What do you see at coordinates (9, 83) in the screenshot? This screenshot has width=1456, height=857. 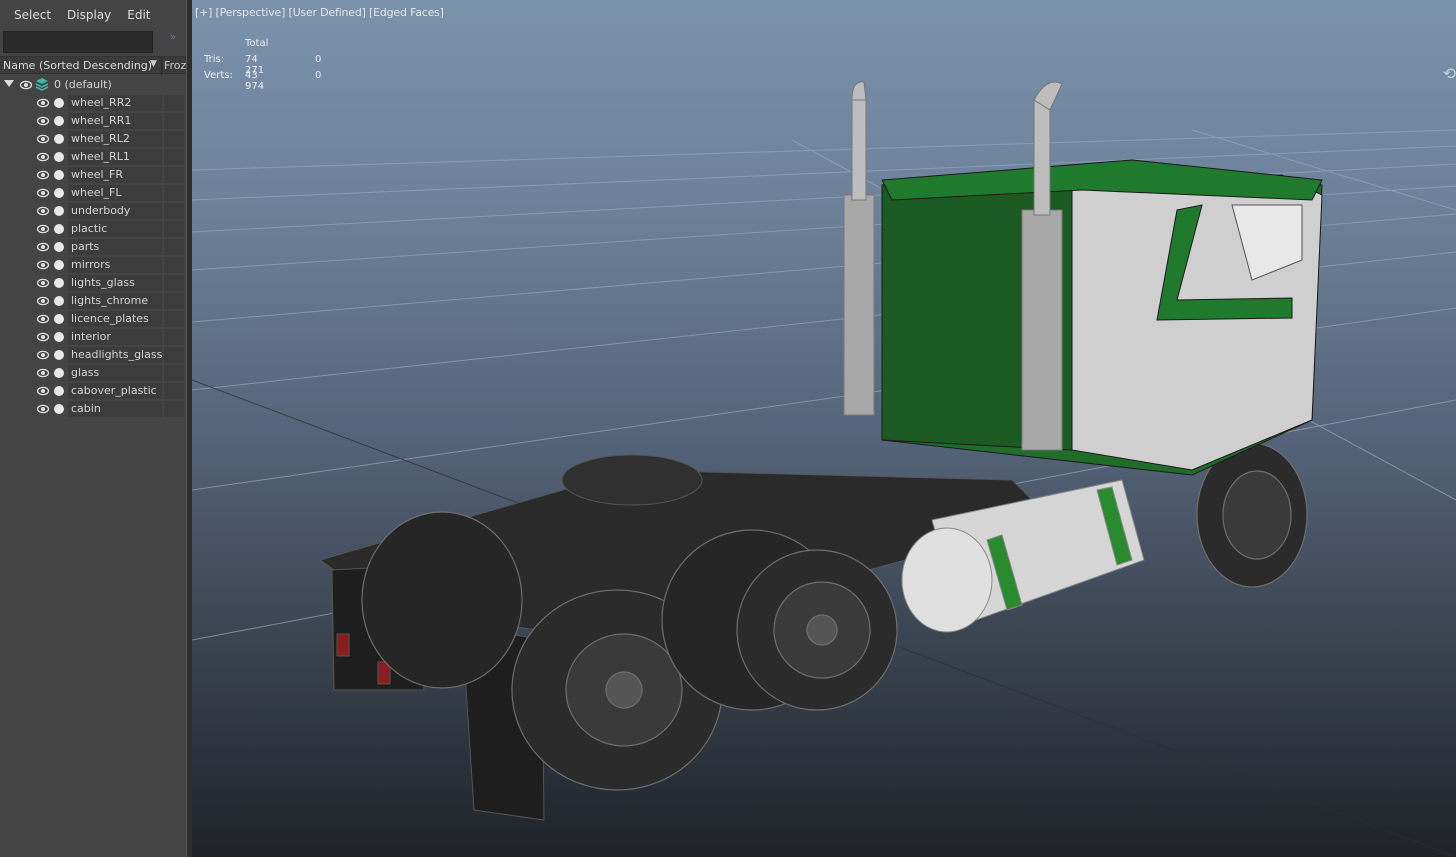 I see `collapse-triangle-icon` at bounding box center [9, 83].